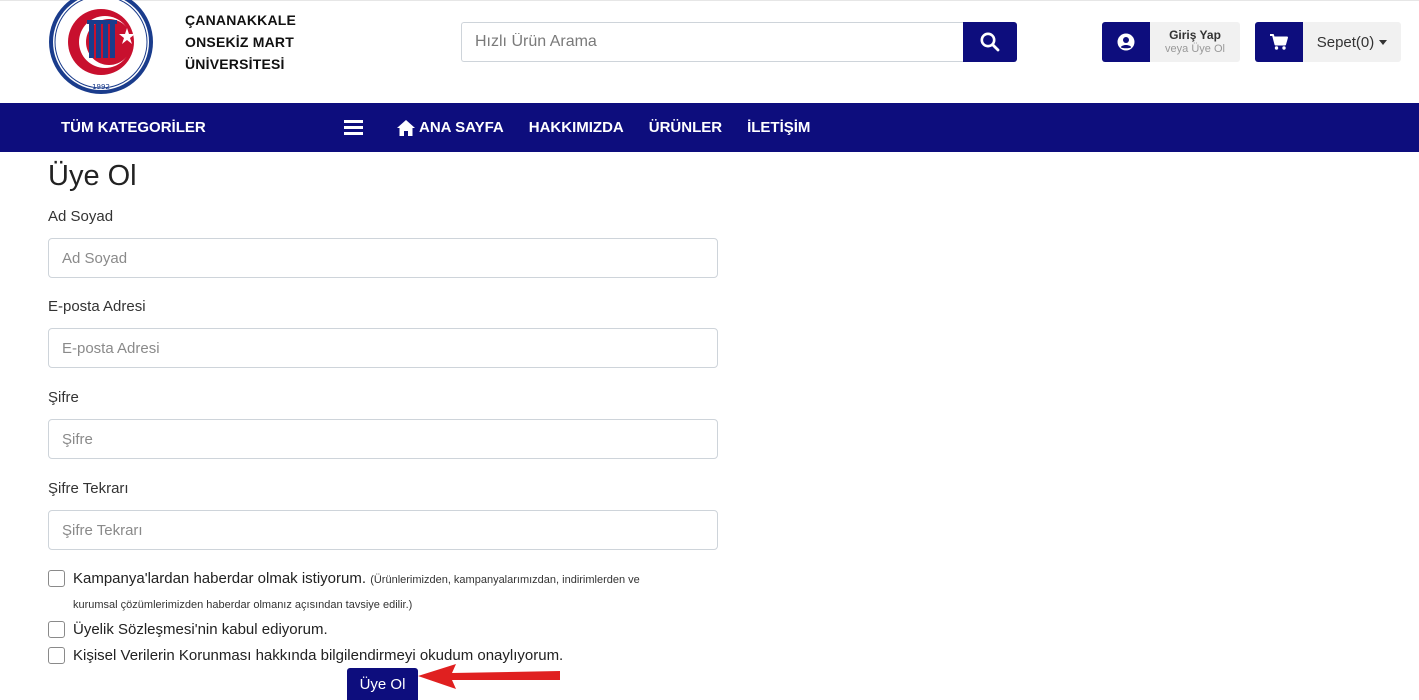  I want to click on kvkk-link: Kişisel Verilerin Korunması, so click(162, 655).